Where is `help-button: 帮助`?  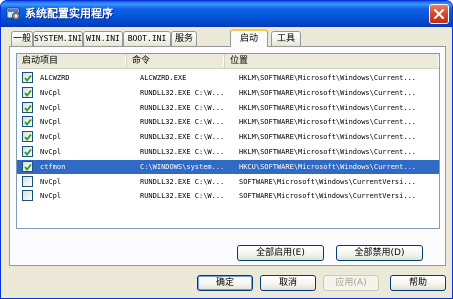 help-button: 帮助 is located at coordinates (418, 283).